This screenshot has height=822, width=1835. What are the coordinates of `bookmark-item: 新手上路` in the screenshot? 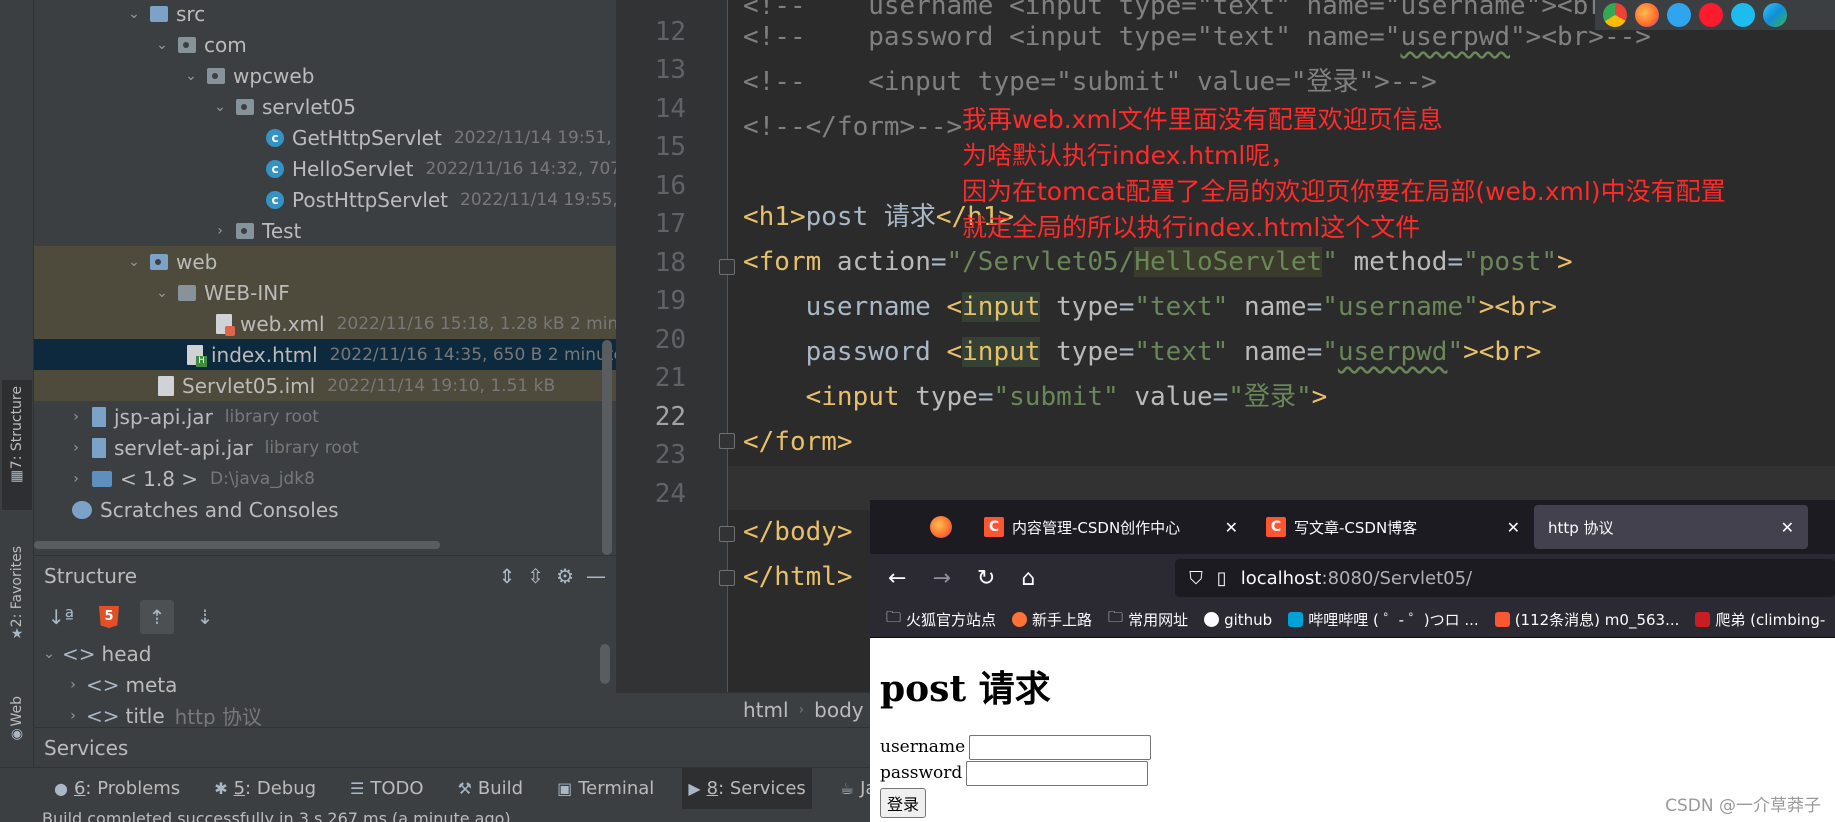 It's located at (1052, 619).